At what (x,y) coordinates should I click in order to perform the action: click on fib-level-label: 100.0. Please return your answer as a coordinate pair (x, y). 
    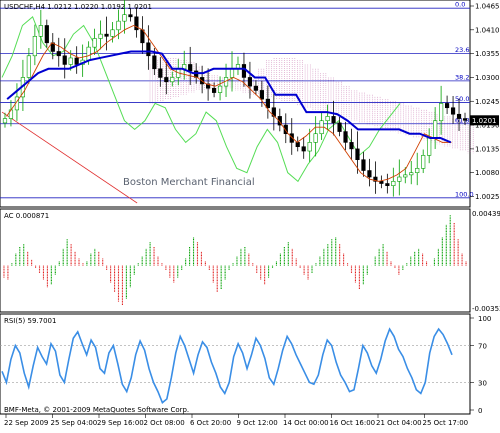
    Looking at the image, I should click on (464, 194).